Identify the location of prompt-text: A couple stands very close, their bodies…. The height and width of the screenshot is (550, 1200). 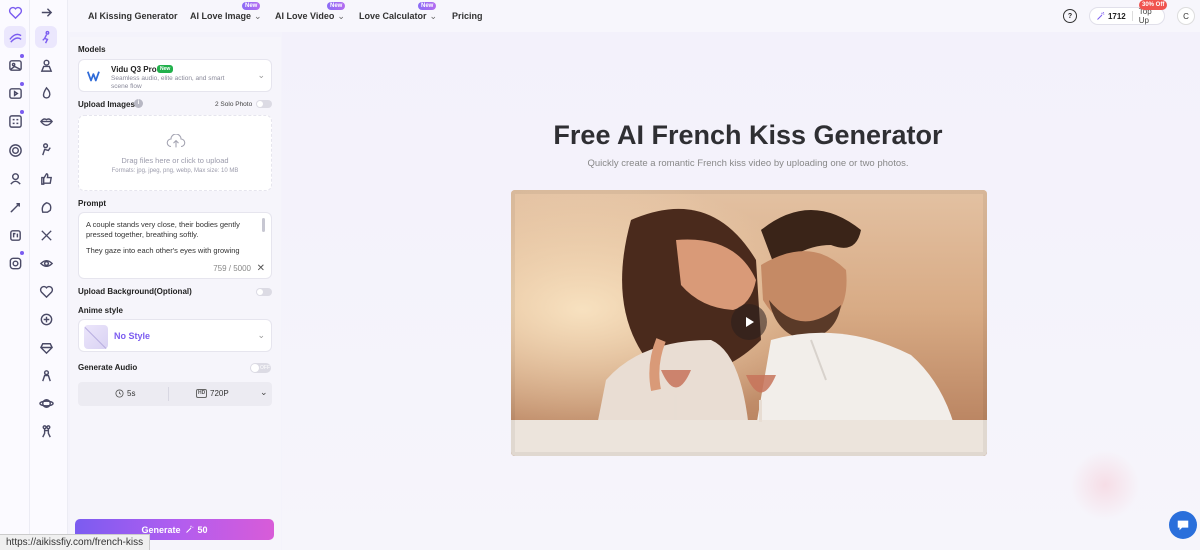
(174, 238).